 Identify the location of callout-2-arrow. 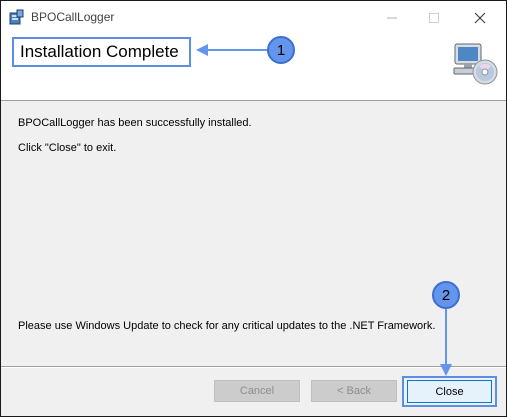
(446, 342).